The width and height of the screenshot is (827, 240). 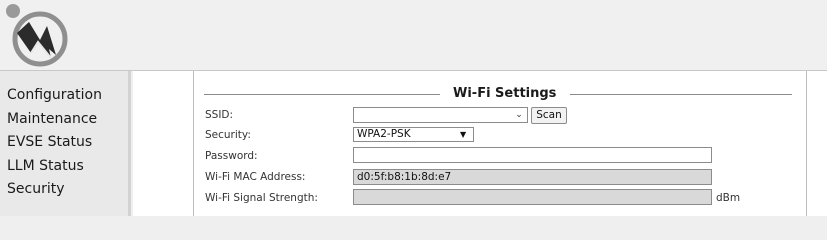 What do you see at coordinates (532, 155) in the screenshot?
I see `password-input` at bounding box center [532, 155].